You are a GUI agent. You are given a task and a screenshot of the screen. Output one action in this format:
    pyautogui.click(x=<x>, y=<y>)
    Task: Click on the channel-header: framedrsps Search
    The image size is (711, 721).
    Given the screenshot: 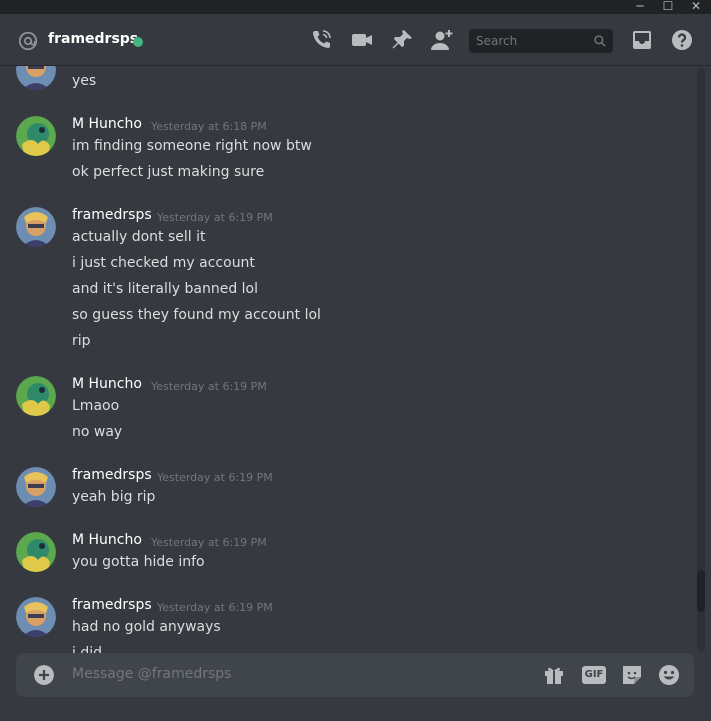 What is the action you would take?
    pyautogui.click(x=355, y=40)
    